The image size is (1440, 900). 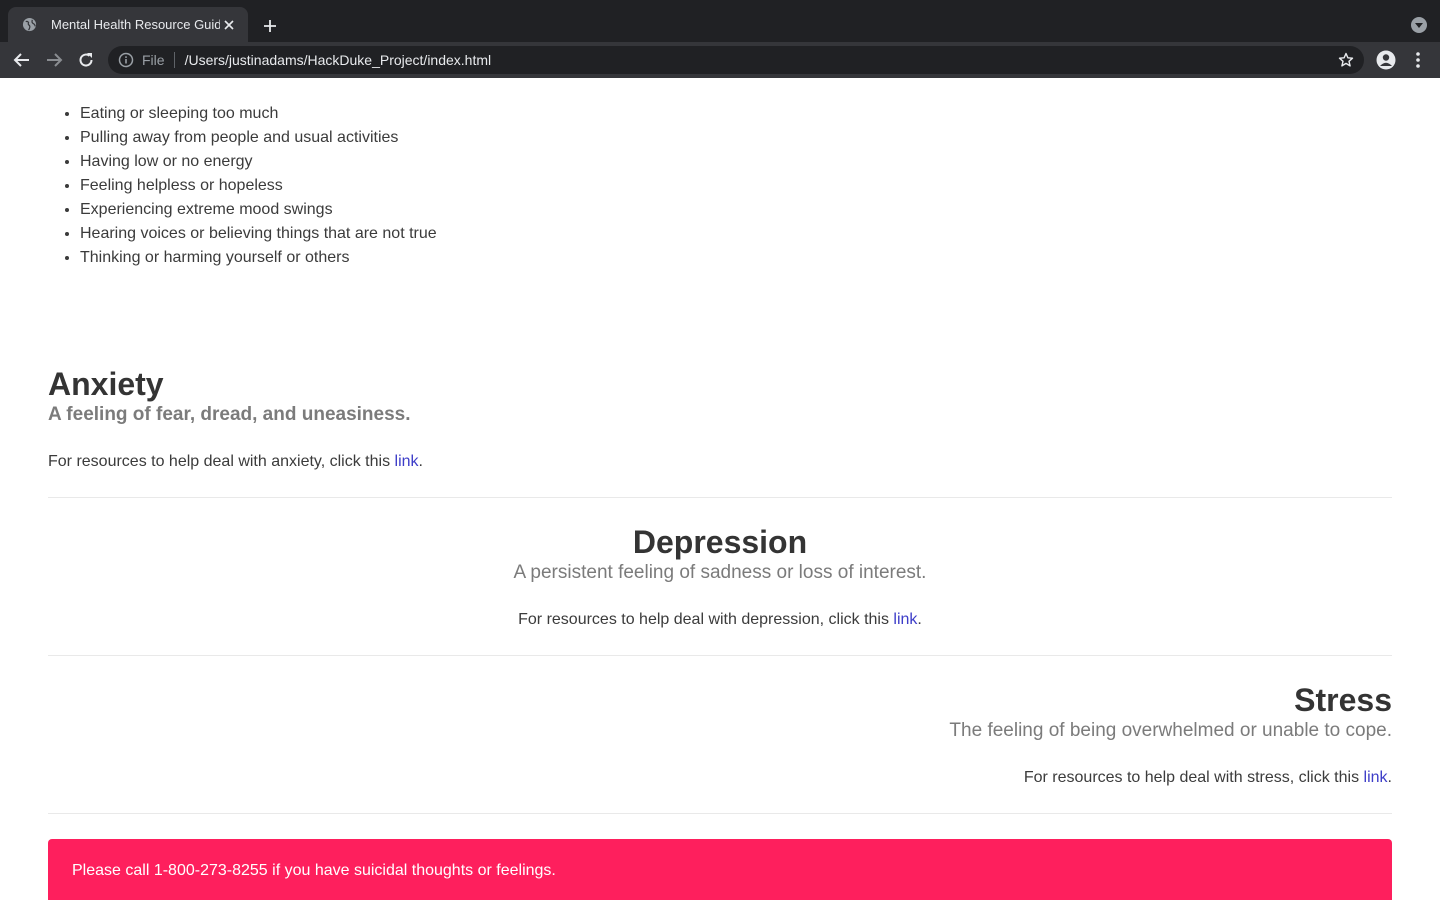 I want to click on arrow-right-icon, so click(x=55, y=60).